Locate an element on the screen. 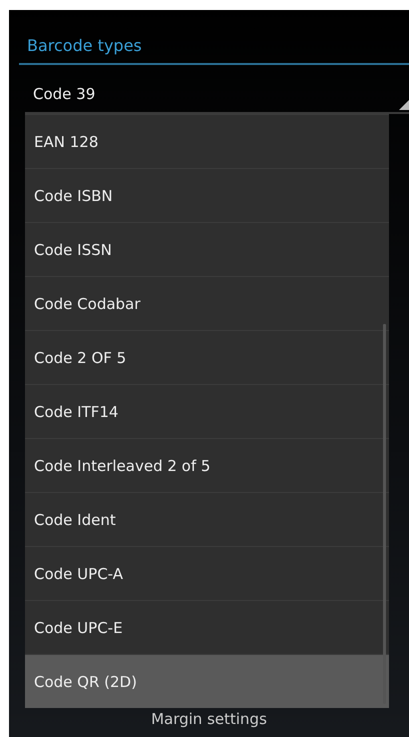  dropdown-item: Code QR (2D) is located at coordinates (207, 681).